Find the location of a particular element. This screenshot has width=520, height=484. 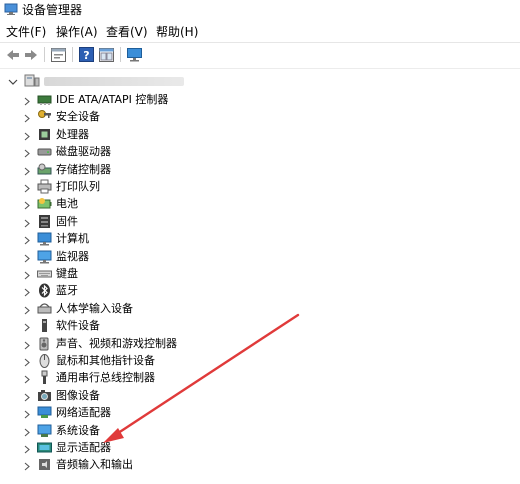

window-title: 设备管理器 is located at coordinates (52, 10).